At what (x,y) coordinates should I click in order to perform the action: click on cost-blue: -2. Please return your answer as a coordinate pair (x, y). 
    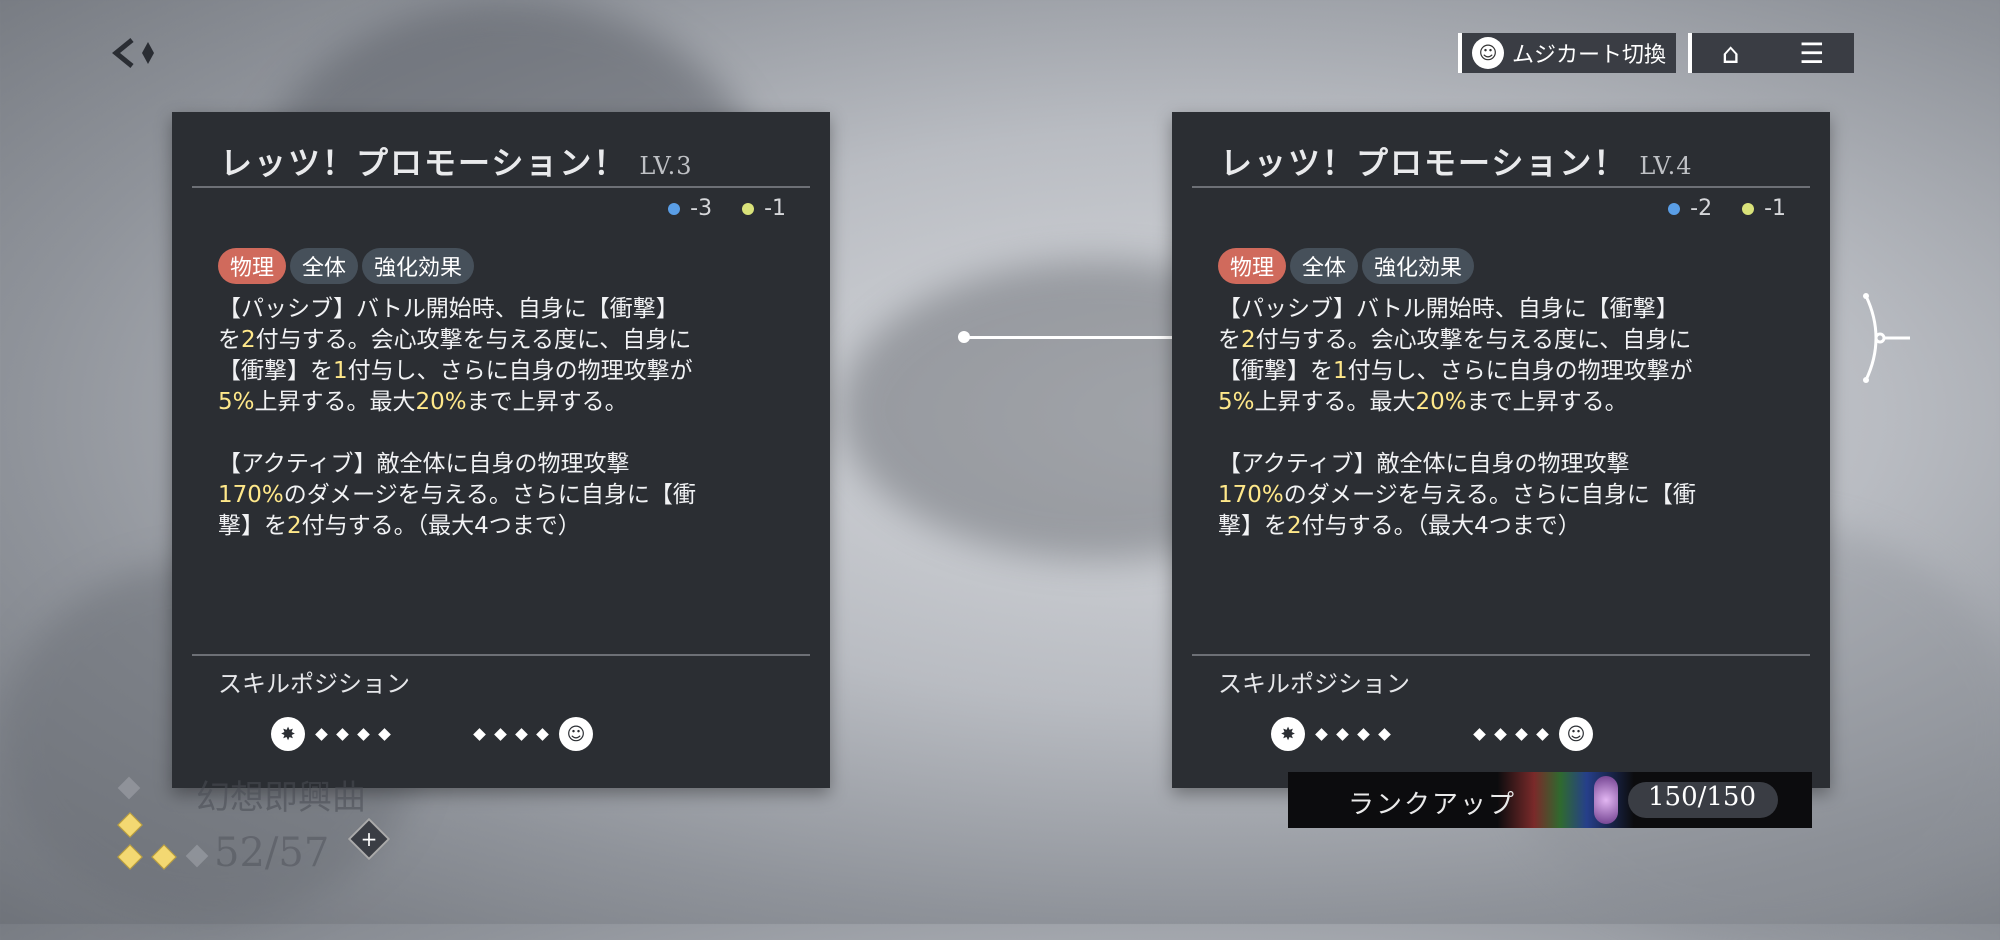
    Looking at the image, I should click on (1690, 208).